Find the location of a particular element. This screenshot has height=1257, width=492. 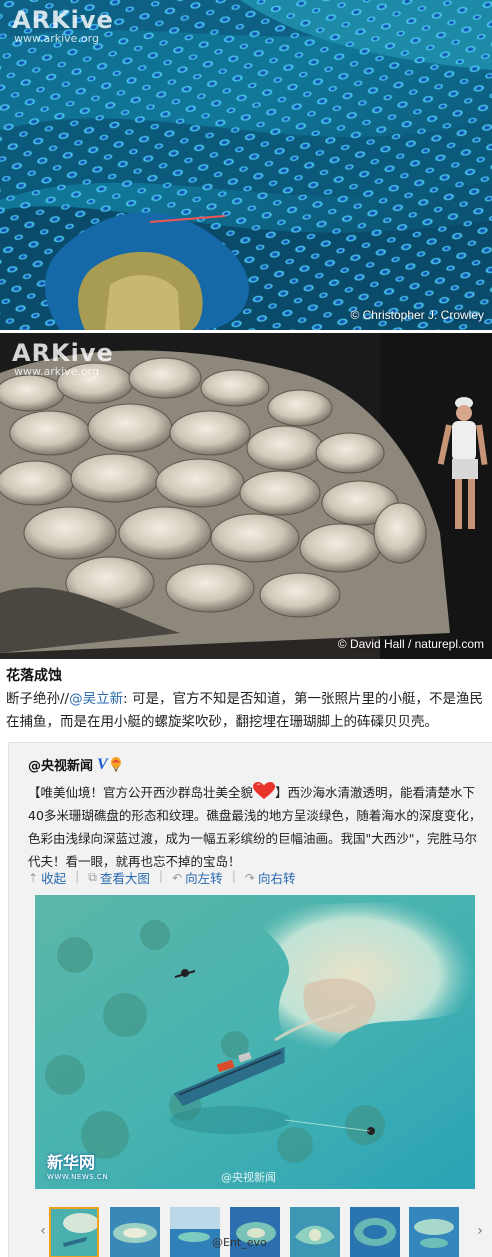

source-name-link: @央视新闻 is located at coordinates (60, 764).